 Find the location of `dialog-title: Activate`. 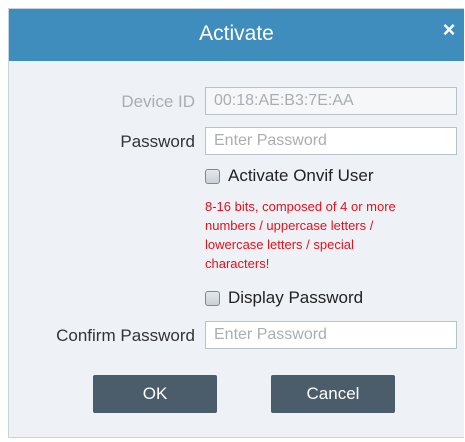

dialog-title: Activate is located at coordinates (236, 33).